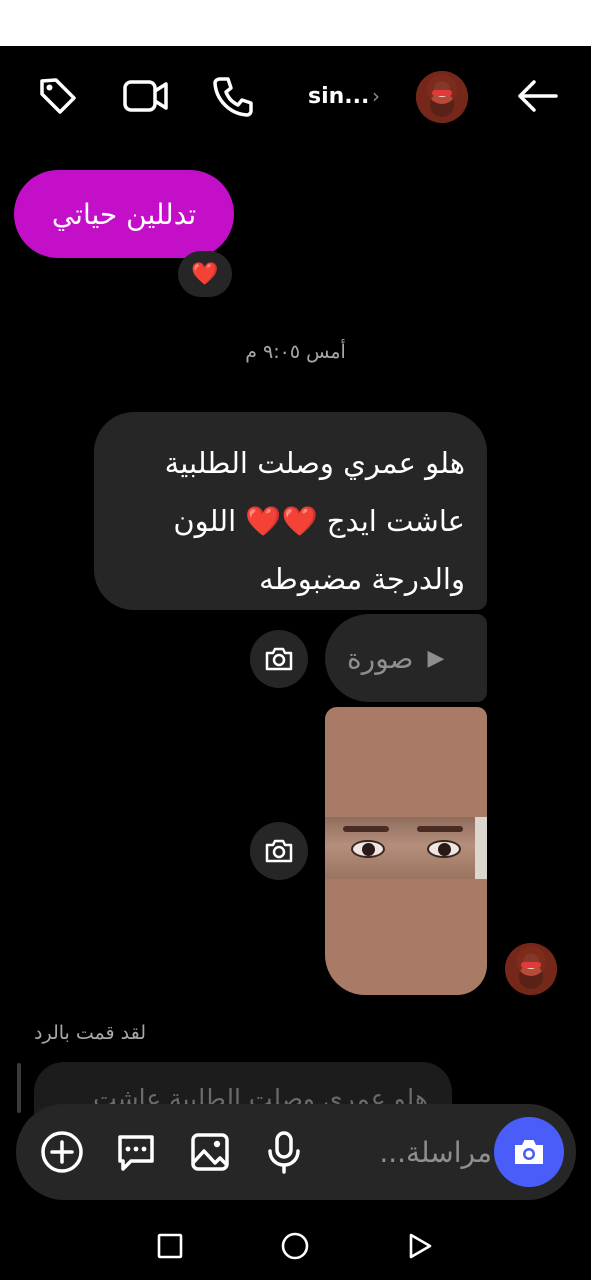 Image resolution: width=591 pixels, height=1280 pixels. I want to click on status-bar, so click(295, 23).